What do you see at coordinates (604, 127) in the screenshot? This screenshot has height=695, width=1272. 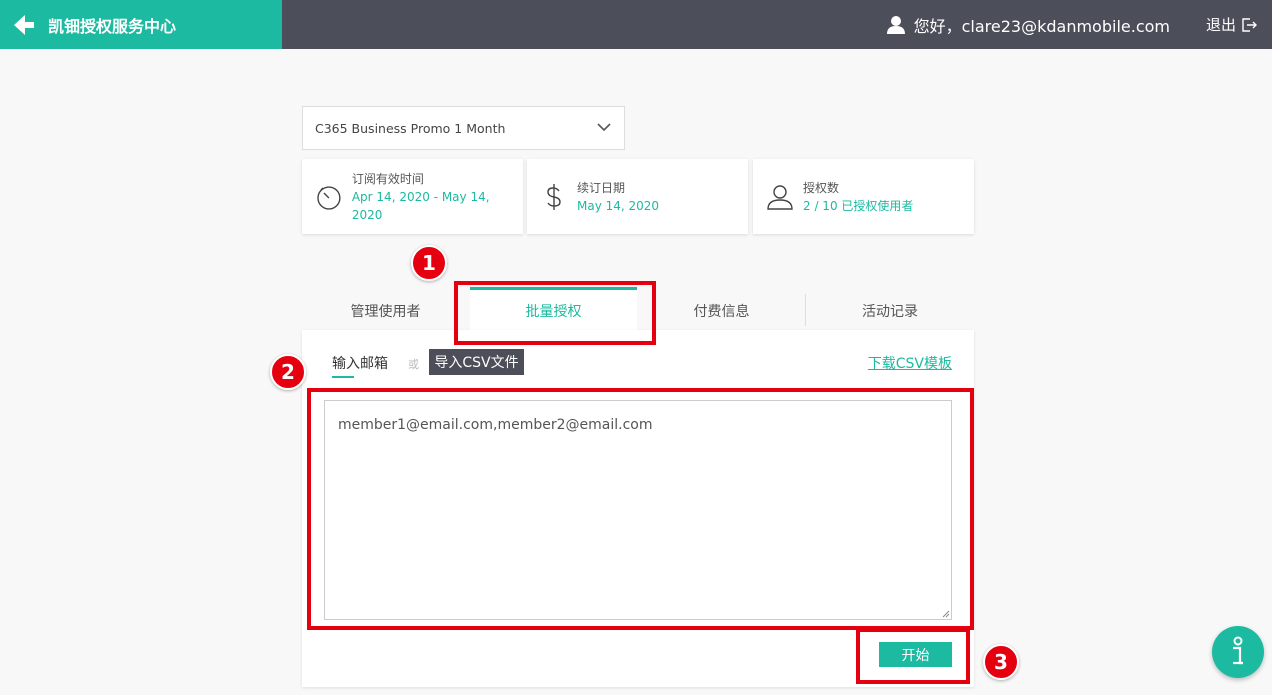 I see `chevron-down-icon` at bounding box center [604, 127].